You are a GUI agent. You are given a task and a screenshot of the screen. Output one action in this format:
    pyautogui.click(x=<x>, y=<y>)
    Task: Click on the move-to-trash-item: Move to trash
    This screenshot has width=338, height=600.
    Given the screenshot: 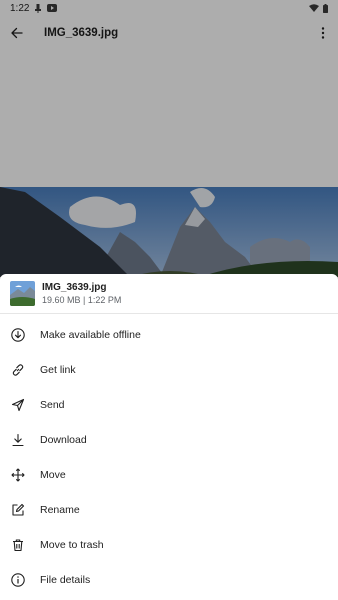 What is the action you would take?
    pyautogui.click(x=169, y=544)
    